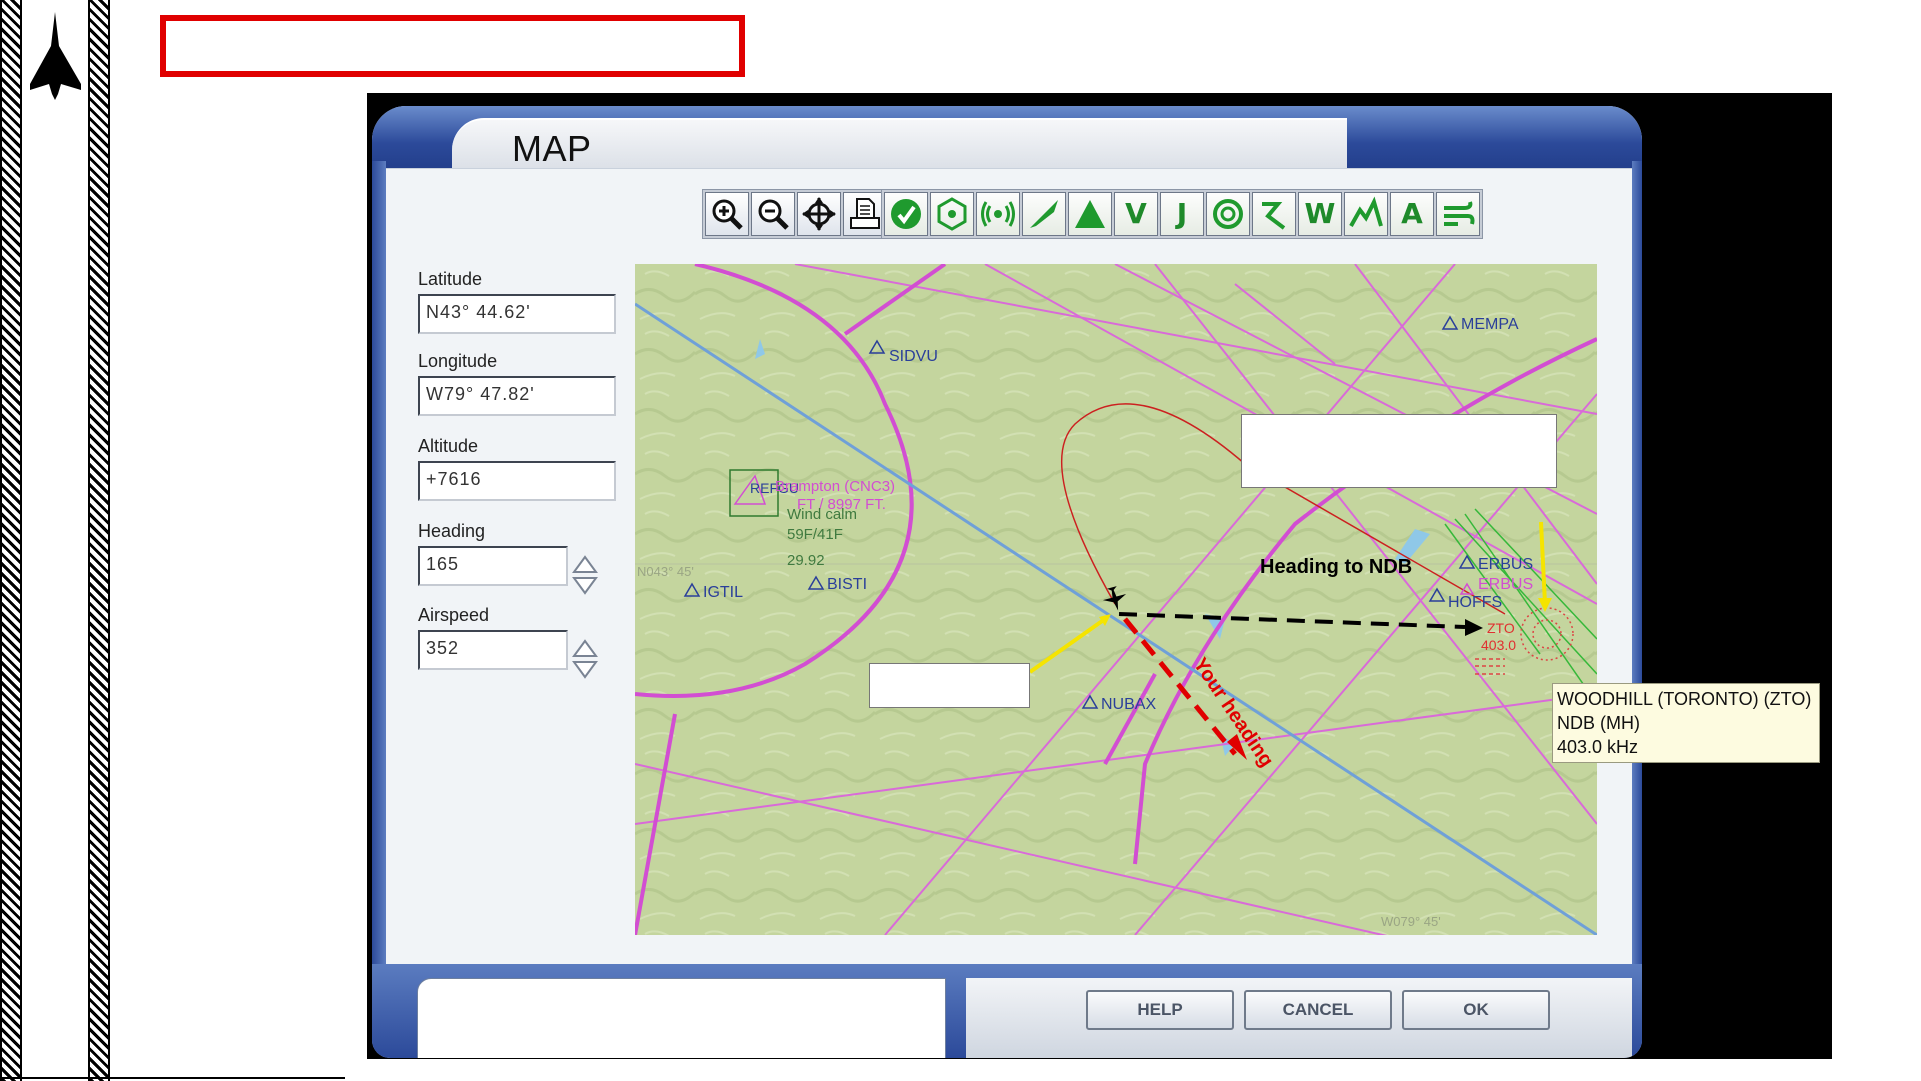 The image size is (1921, 1081). What do you see at coordinates (585, 575) in the screenshot?
I see `heading-spinner-icon` at bounding box center [585, 575].